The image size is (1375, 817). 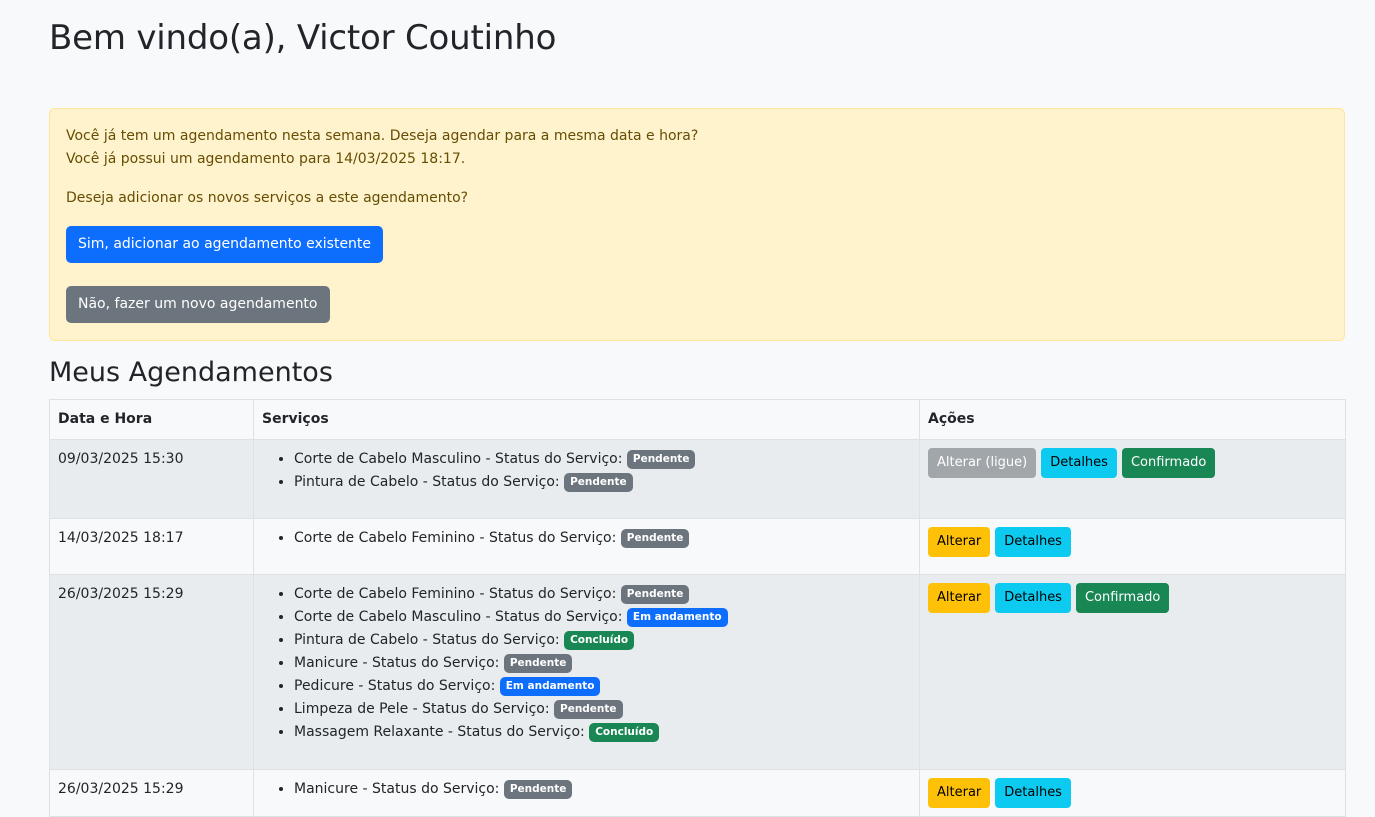 I want to click on service-item: Pintura de Cabelo - Status do Serviço, so click(x=602, y=482).